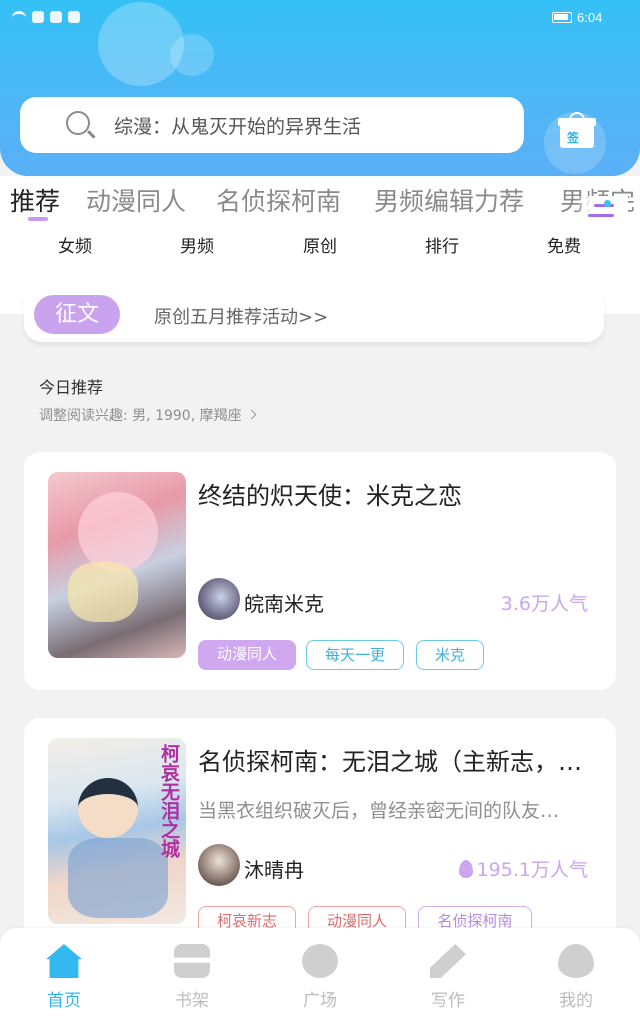 This screenshot has width=640, height=1024. I want to click on bookshelf-icon, so click(192, 961).